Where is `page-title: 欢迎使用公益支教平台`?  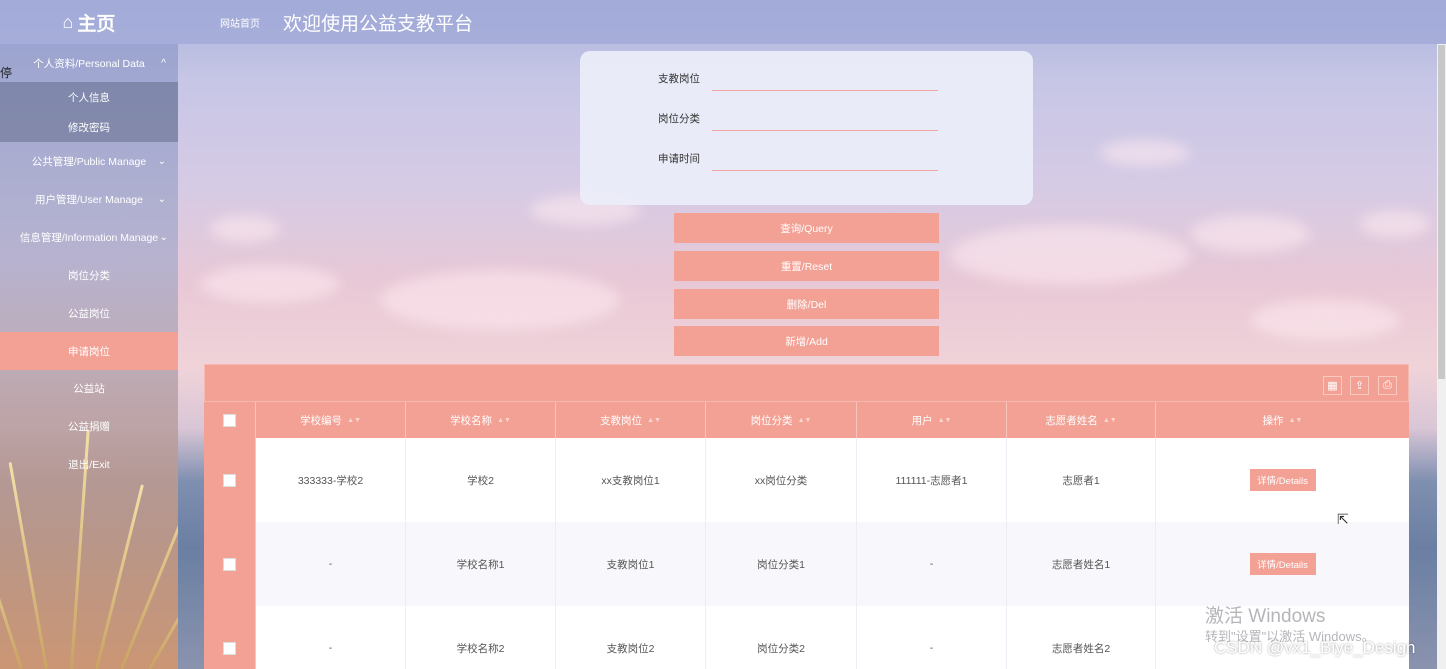 page-title: 欢迎使用公益支教平台 is located at coordinates (378, 24).